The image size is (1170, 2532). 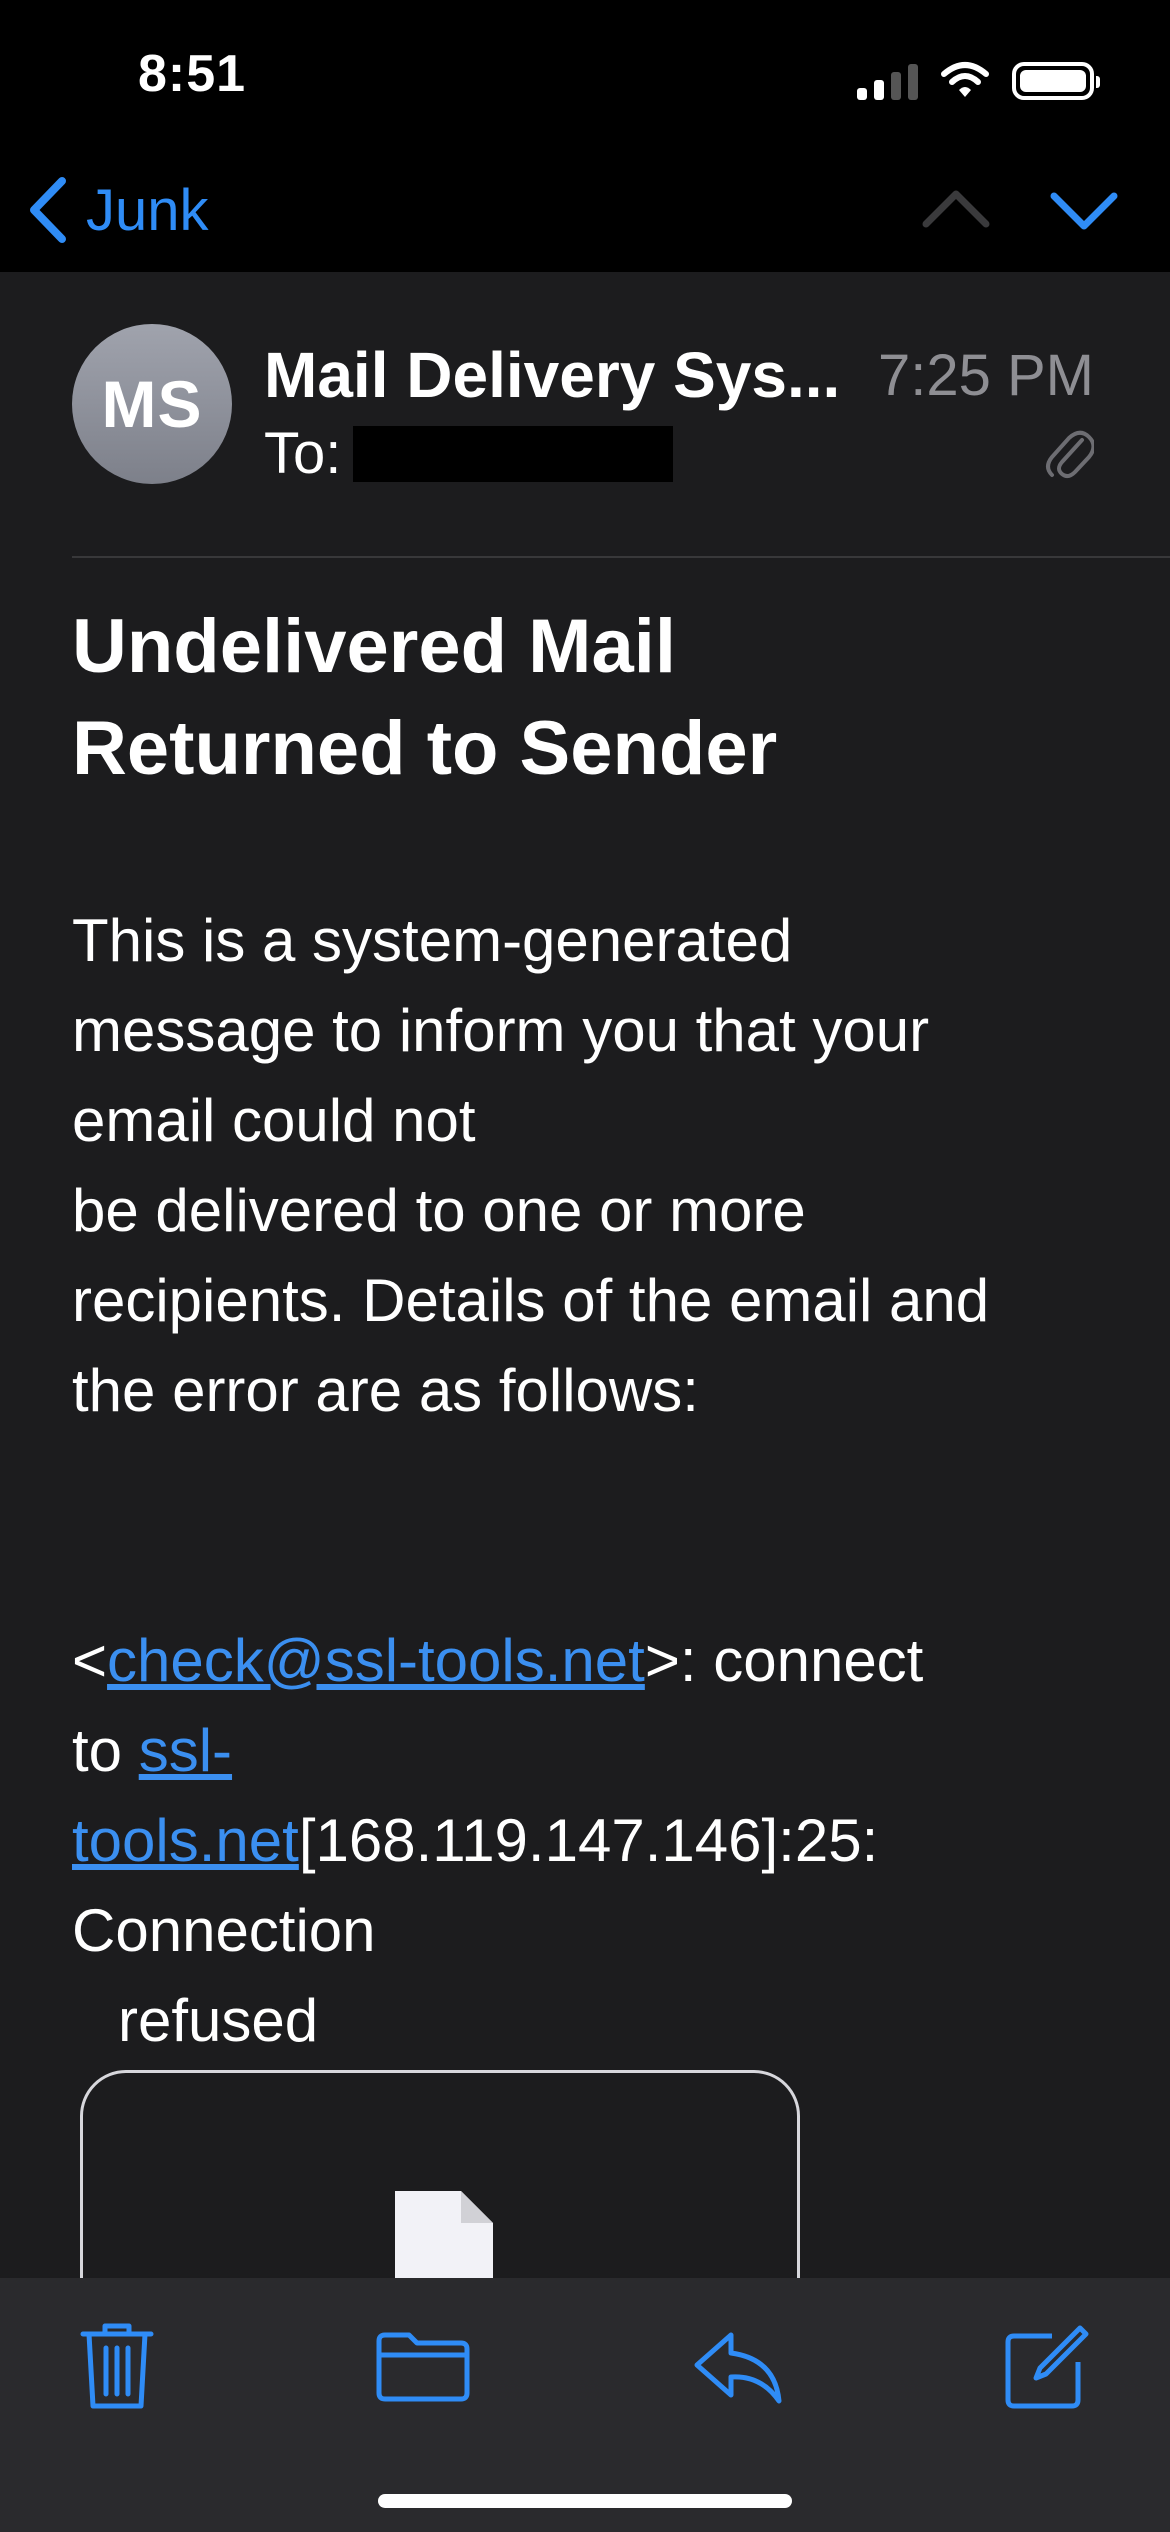 What do you see at coordinates (501, 1030) in the screenshot?
I see `body-line: message to inform you that your` at bounding box center [501, 1030].